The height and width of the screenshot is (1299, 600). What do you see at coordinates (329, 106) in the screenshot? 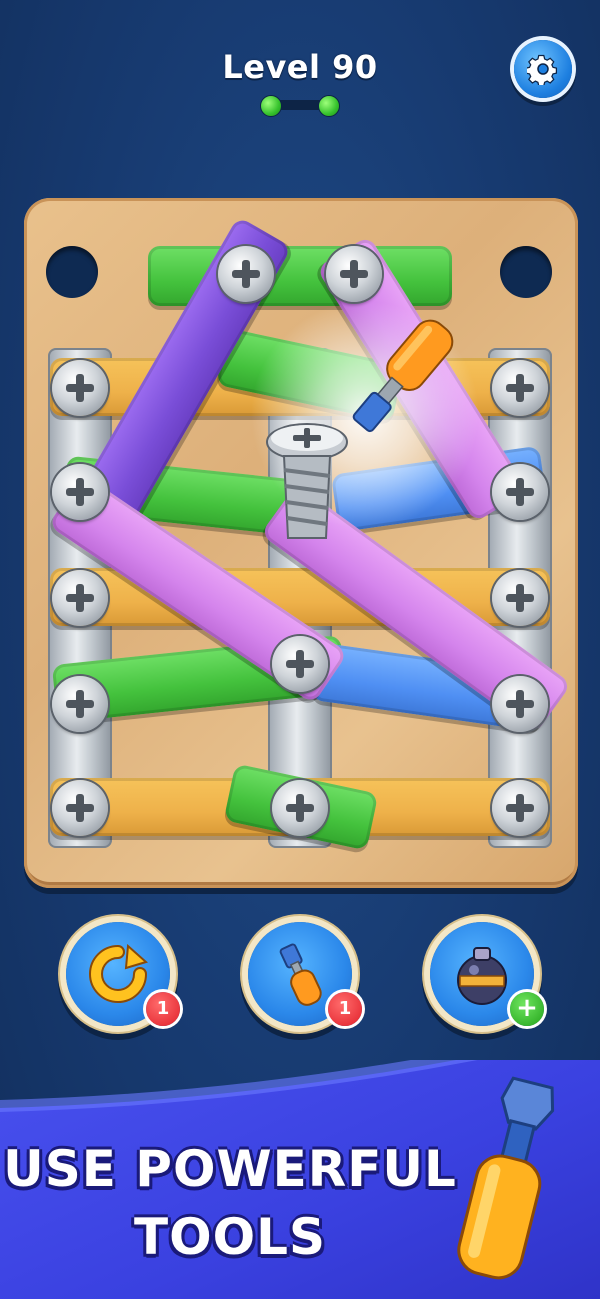
I see `progress-dot-end` at bounding box center [329, 106].